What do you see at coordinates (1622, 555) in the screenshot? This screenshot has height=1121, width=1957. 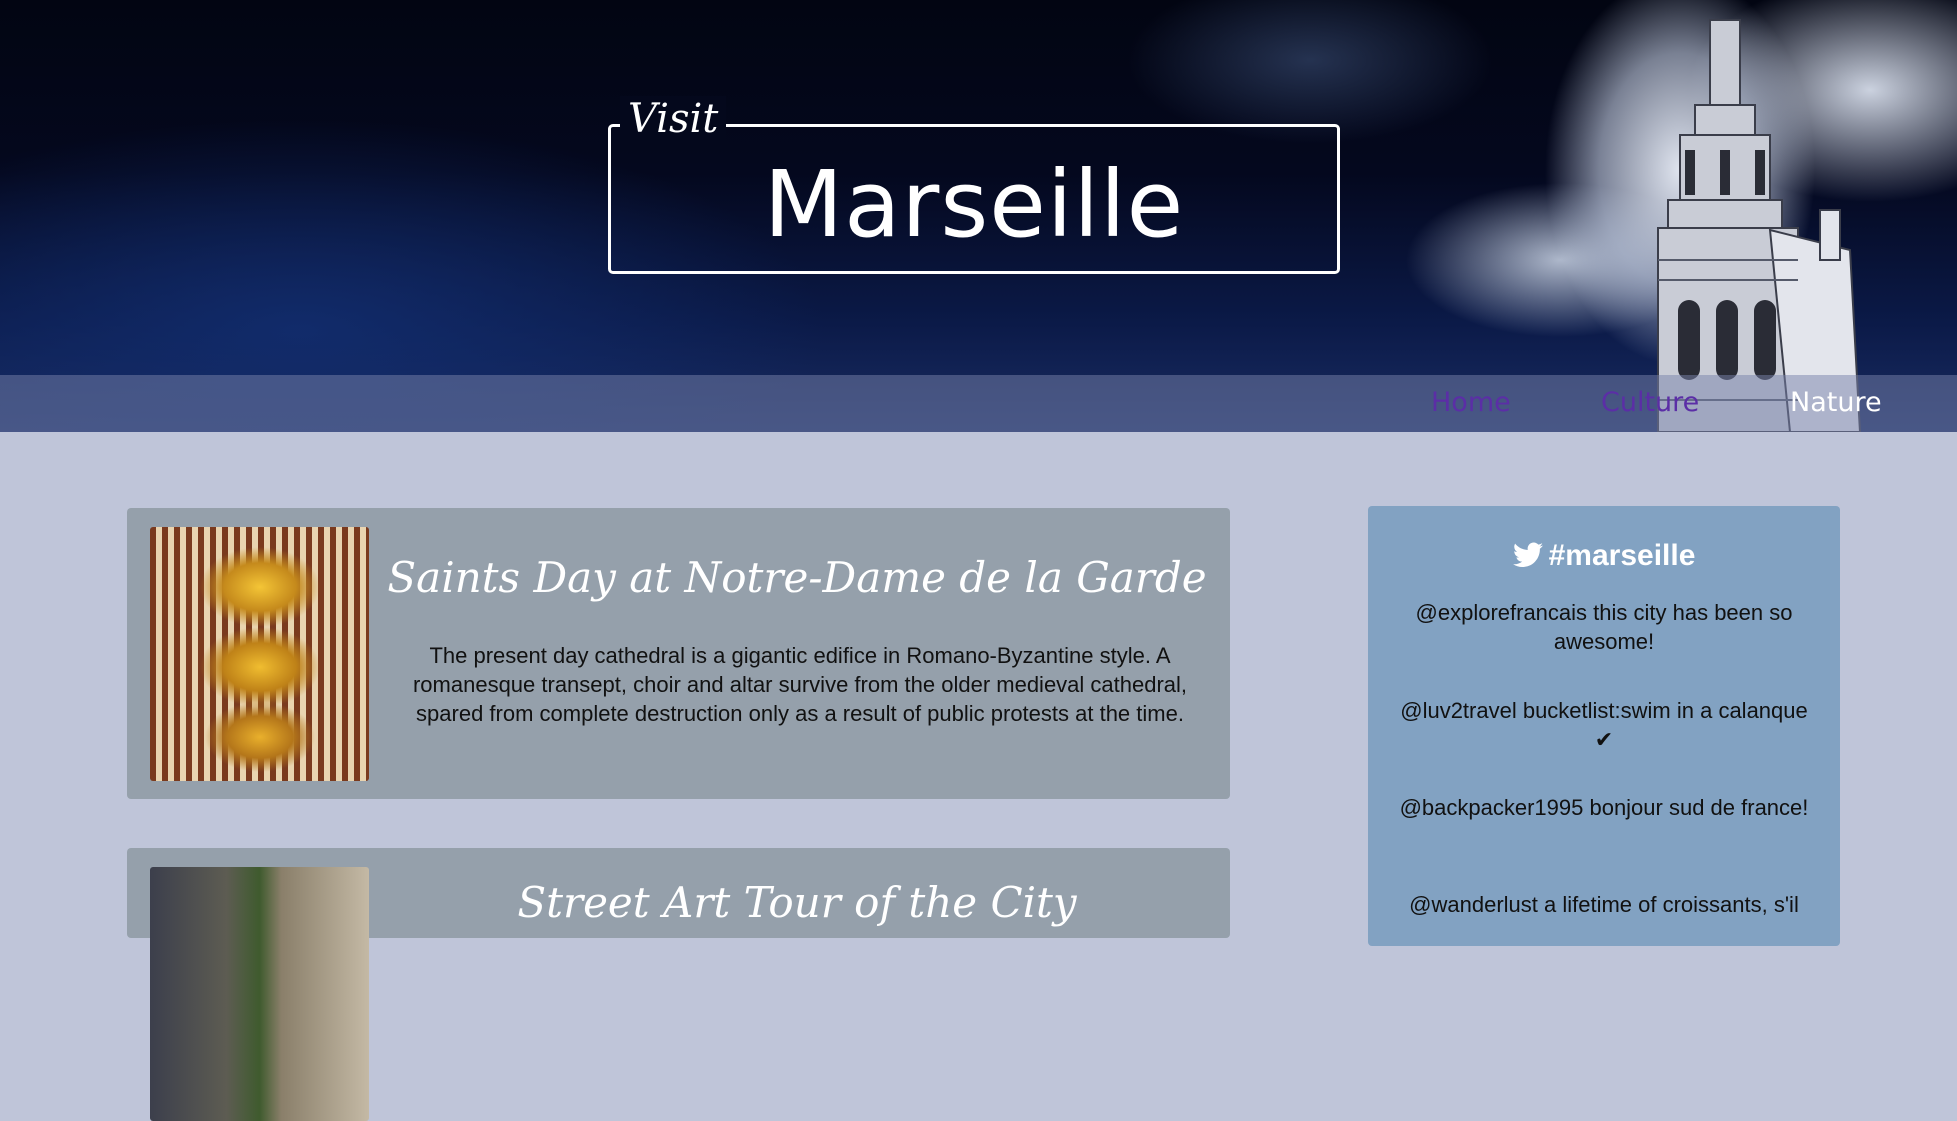 I see `twitter-hashtag: #marseille` at bounding box center [1622, 555].